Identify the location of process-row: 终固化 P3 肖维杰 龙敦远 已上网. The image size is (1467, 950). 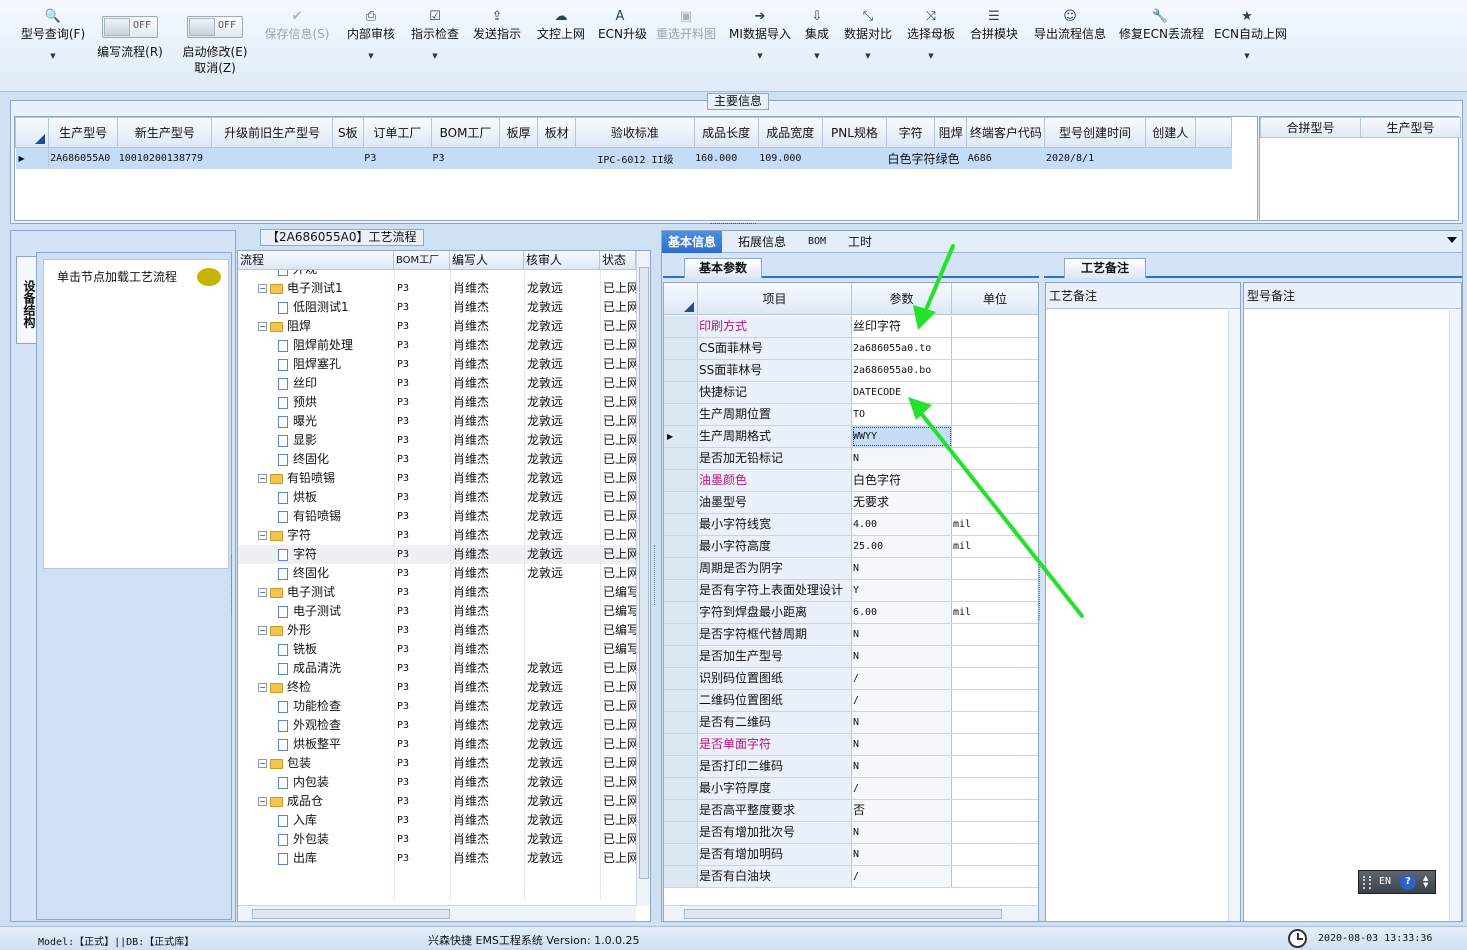
(437, 459).